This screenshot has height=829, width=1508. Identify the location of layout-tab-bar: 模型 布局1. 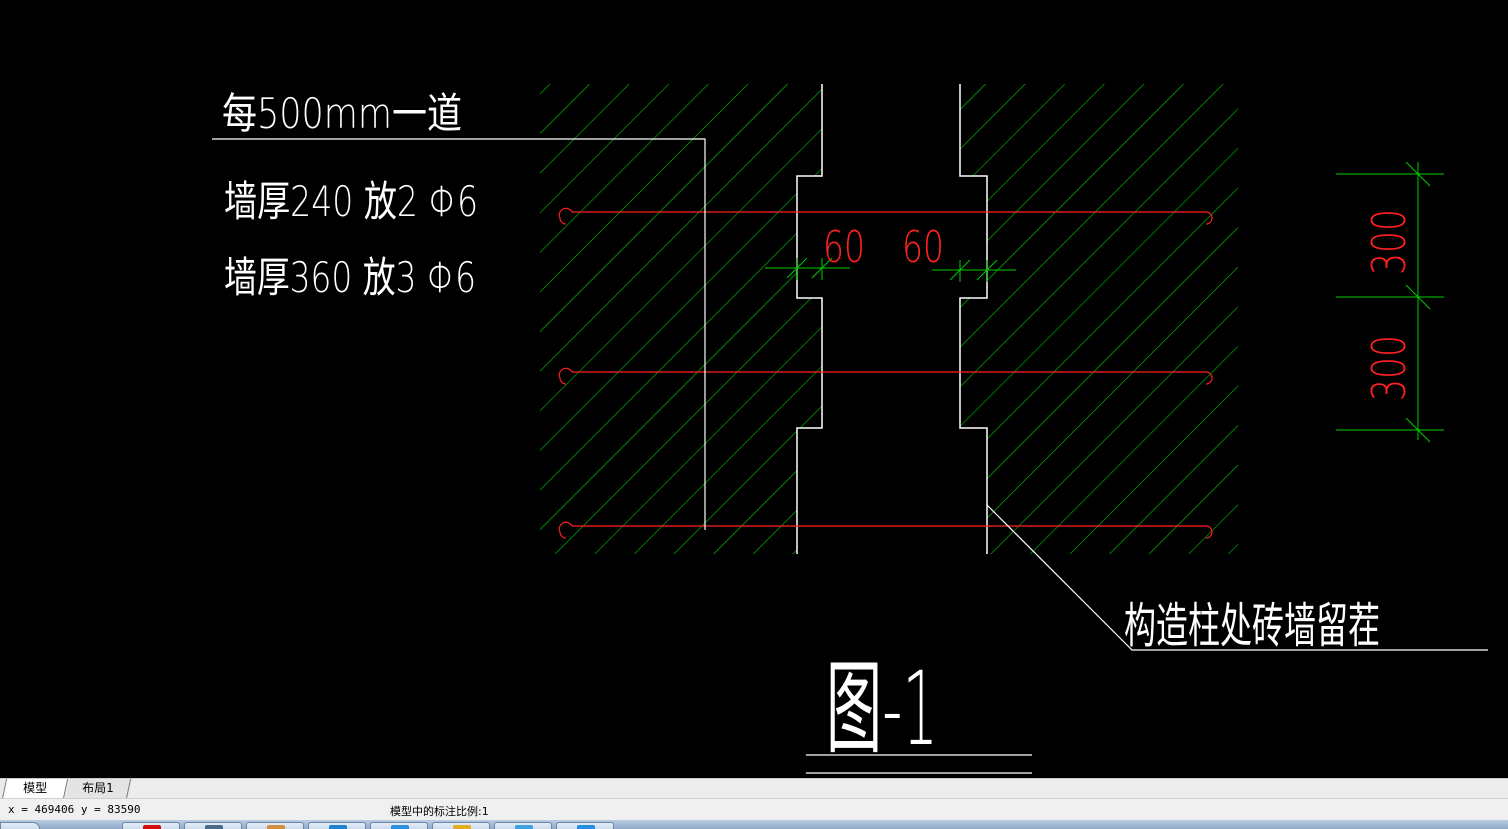
(754, 788).